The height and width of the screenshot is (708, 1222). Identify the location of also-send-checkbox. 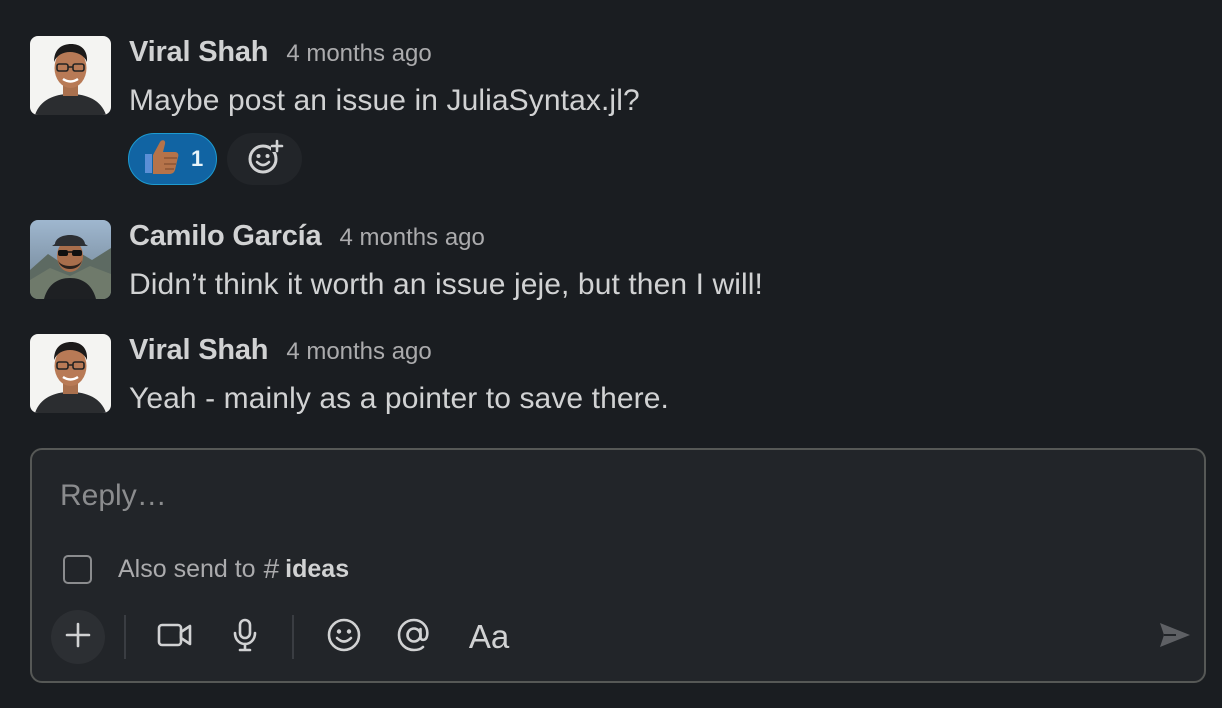
(77, 569).